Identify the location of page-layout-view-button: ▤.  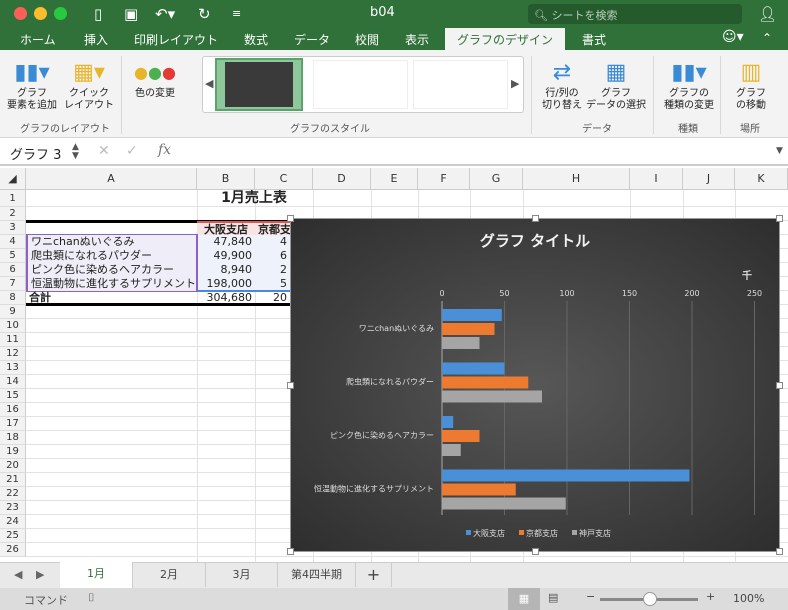
(553, 597).